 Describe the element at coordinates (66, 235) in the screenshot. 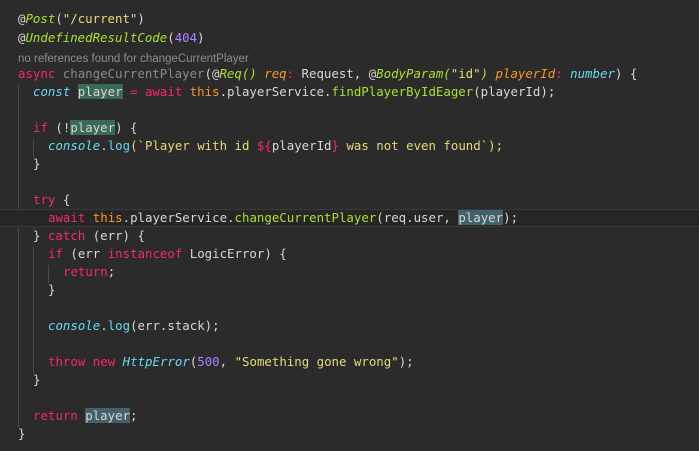

I see `keyword-catch: catch` at that location.